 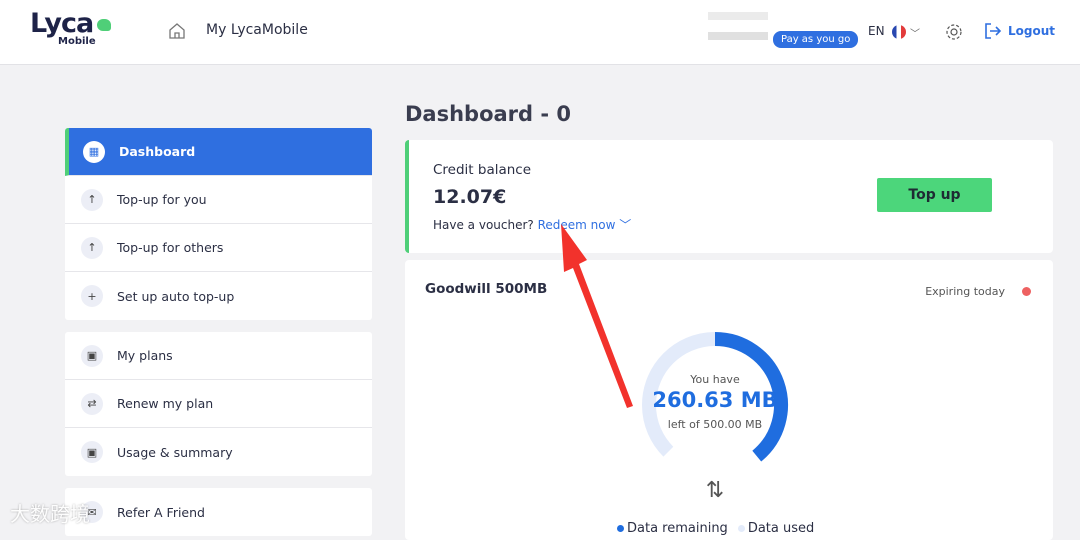 I want to click on logo-text: Lyca, so click(x=62, y=23).